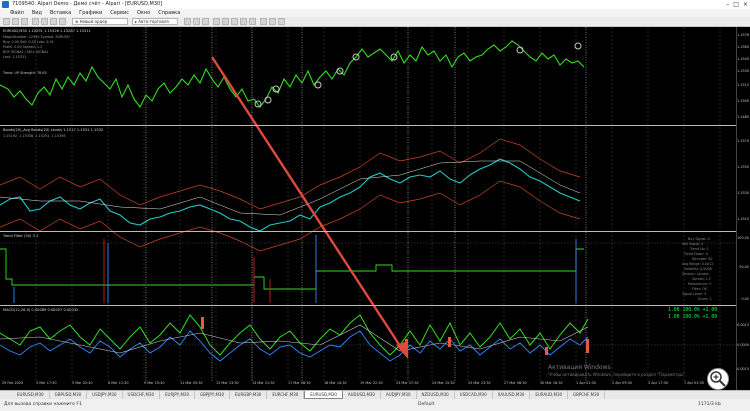  Describe the element at coordinates (743, 101) in the screenshot. I see `price-scale-label: 1.1500` at that location.